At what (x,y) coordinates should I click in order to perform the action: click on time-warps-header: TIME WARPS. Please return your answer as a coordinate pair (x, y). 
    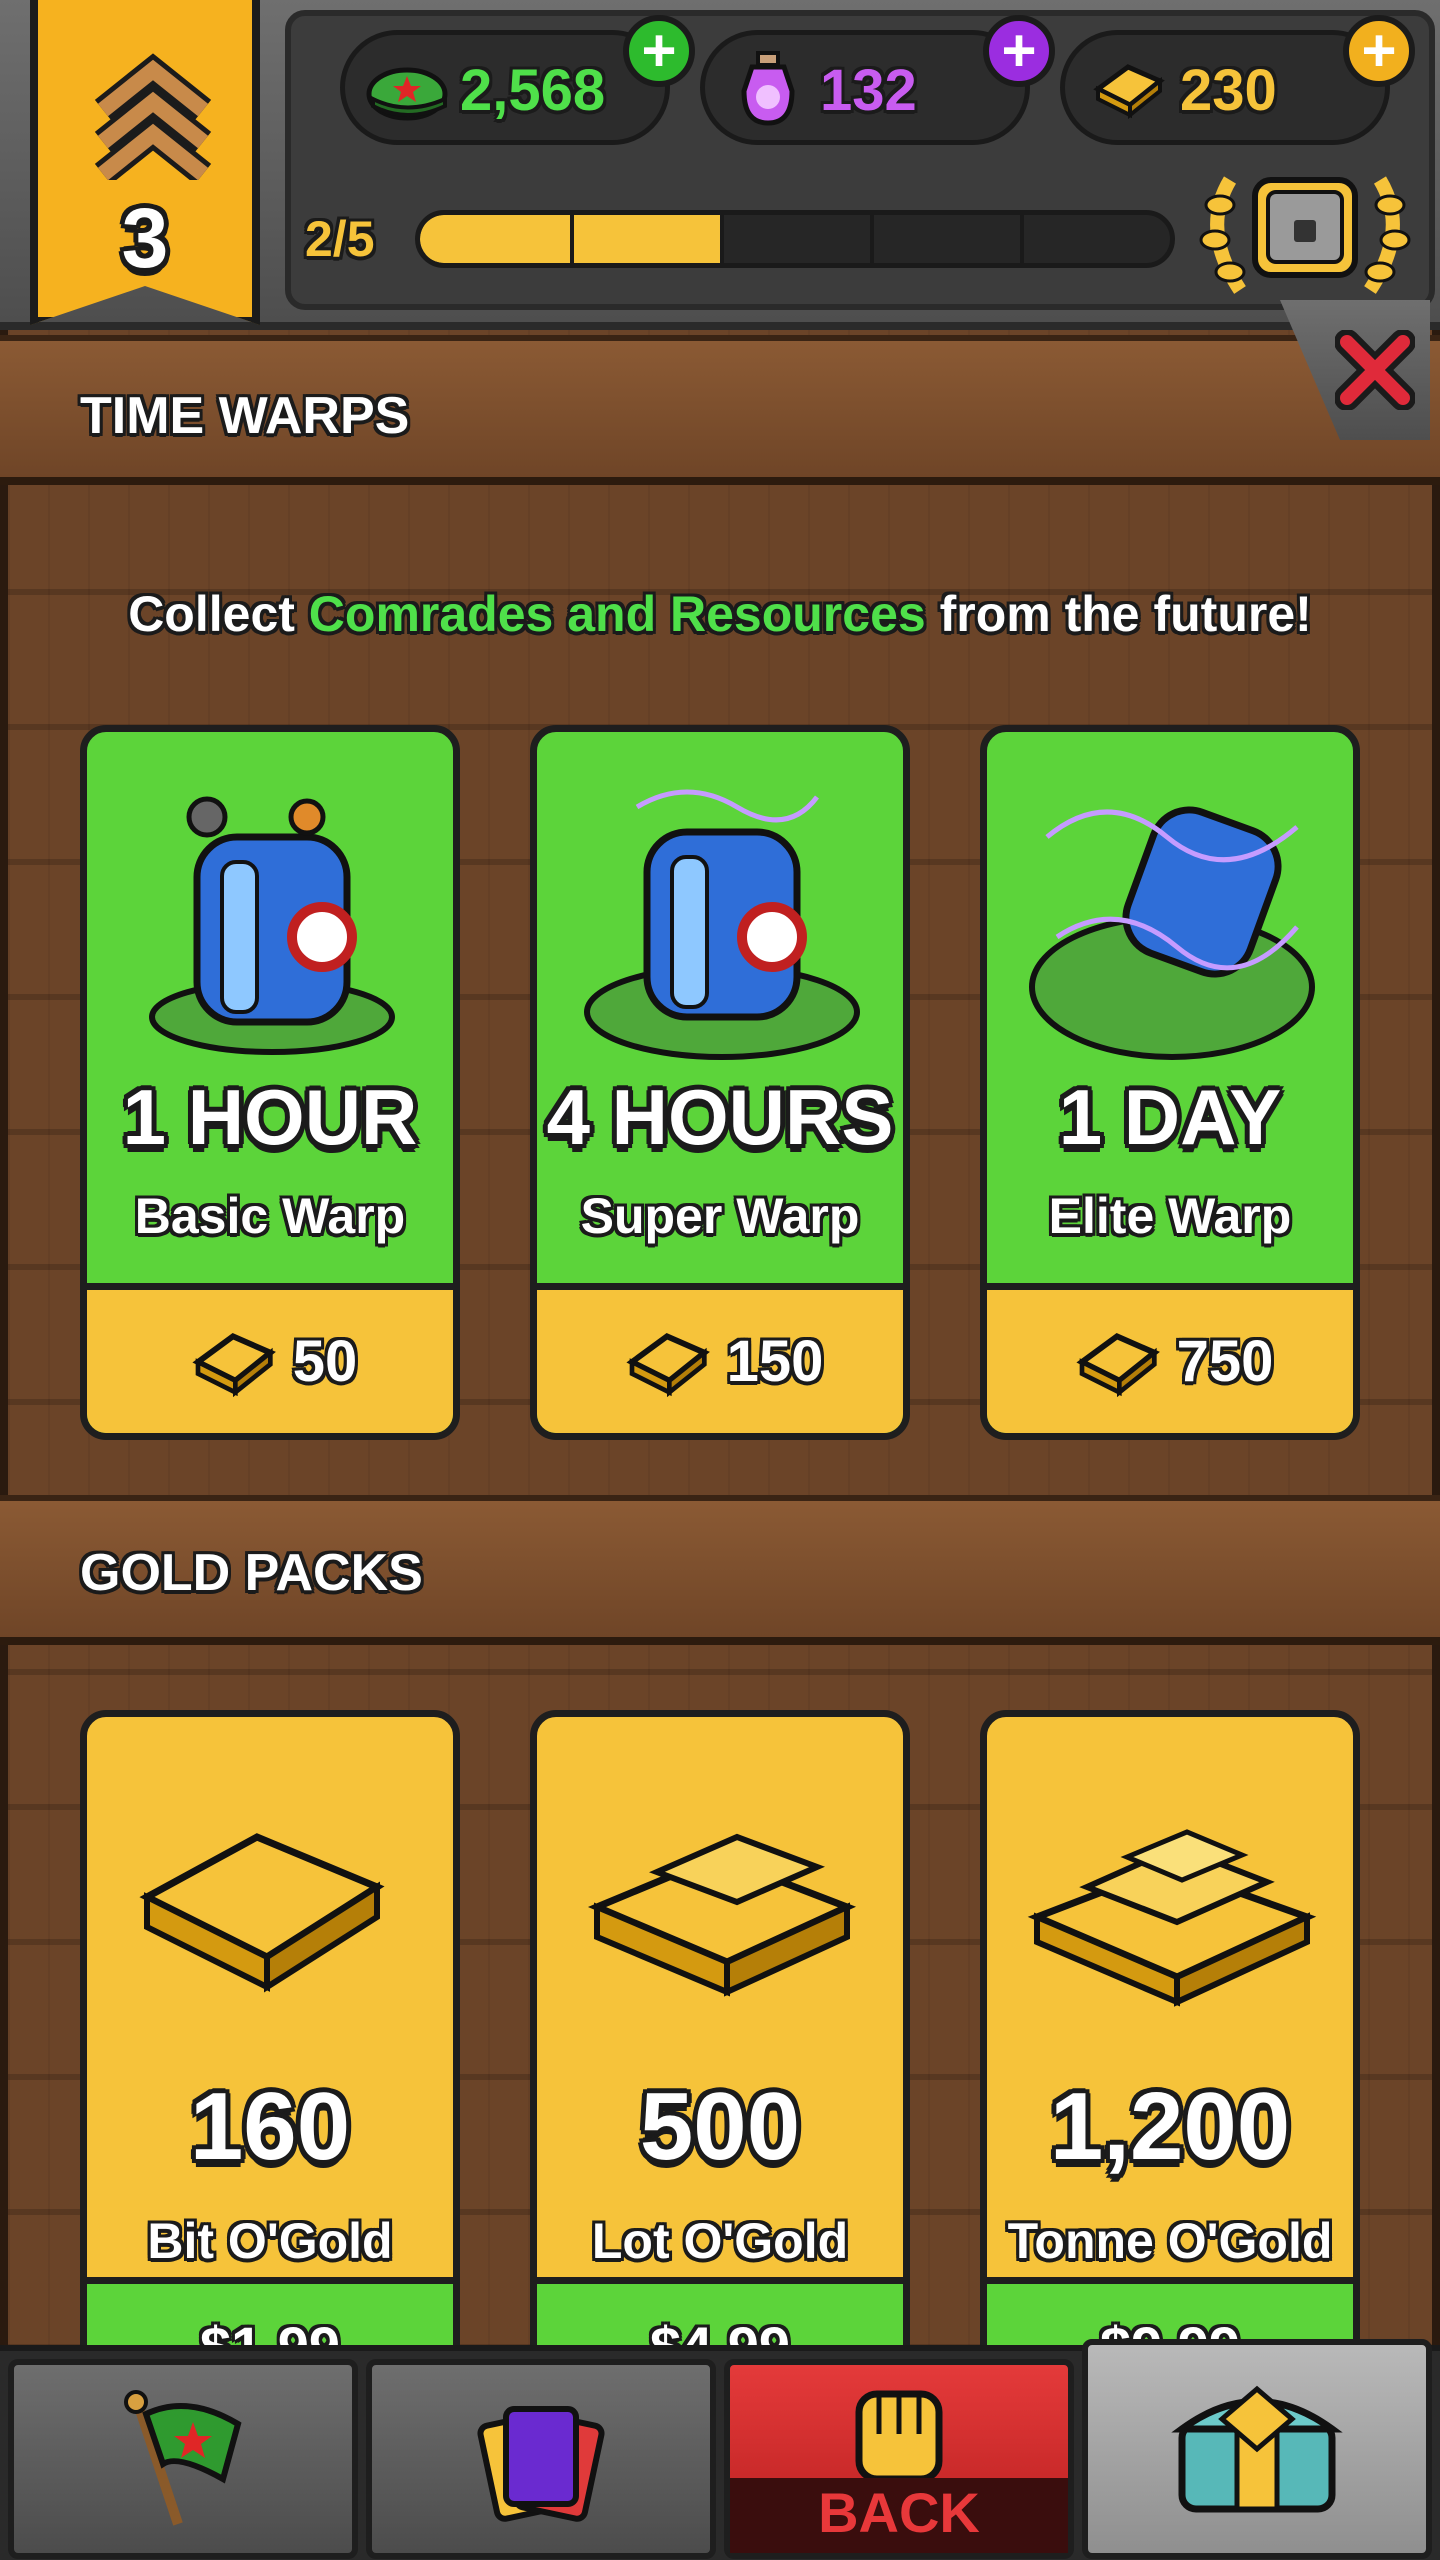
    Looking at the image, I should click on (720, 410).